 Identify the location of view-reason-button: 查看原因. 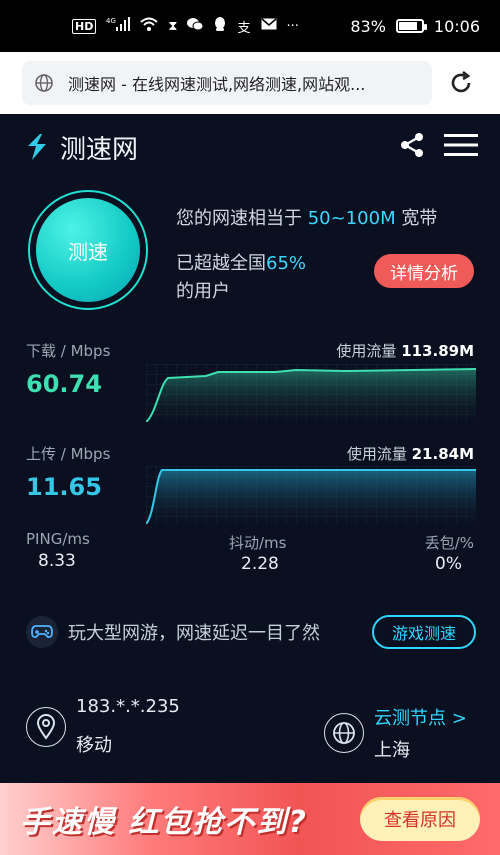
(420, 819).